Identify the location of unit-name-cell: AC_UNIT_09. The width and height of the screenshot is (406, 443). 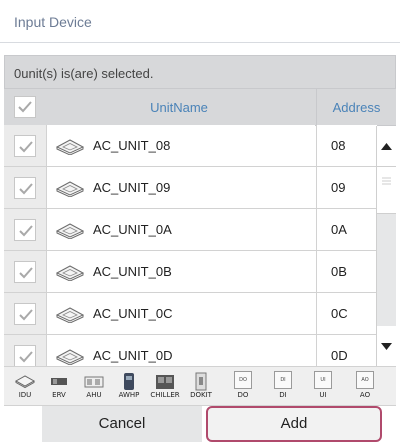
(181, 187).